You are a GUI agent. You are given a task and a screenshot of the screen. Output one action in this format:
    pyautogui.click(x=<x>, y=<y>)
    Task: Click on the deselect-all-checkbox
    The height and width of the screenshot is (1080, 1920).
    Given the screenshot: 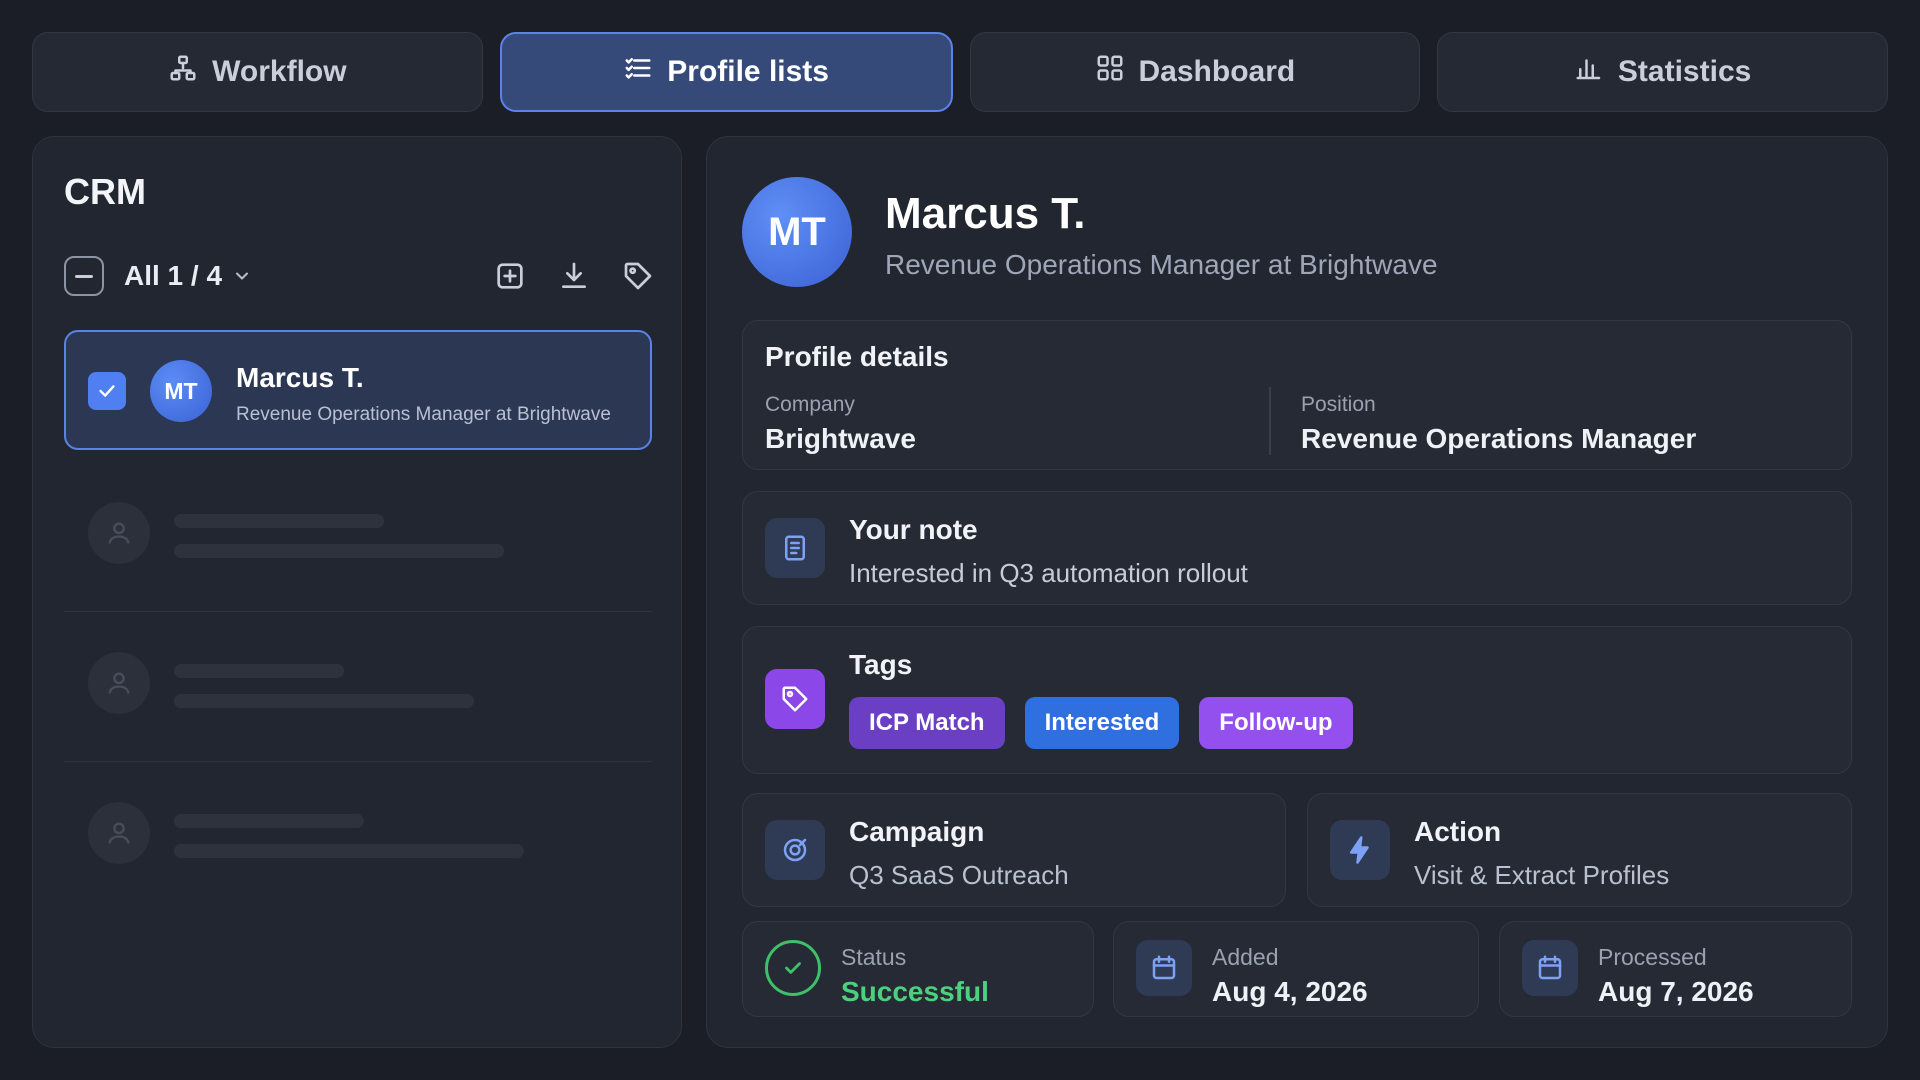 What is the action you would take?
    pyautogui.click(x=84, y=276)
    